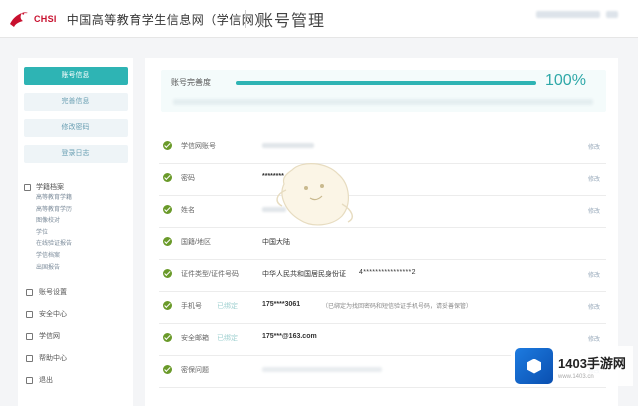 This screenshot has width=638, height=406. What do you see at coordinates (291, 21) in the screenshot?
I see `page-title: 账号管理` at bounding box center [291, 21].